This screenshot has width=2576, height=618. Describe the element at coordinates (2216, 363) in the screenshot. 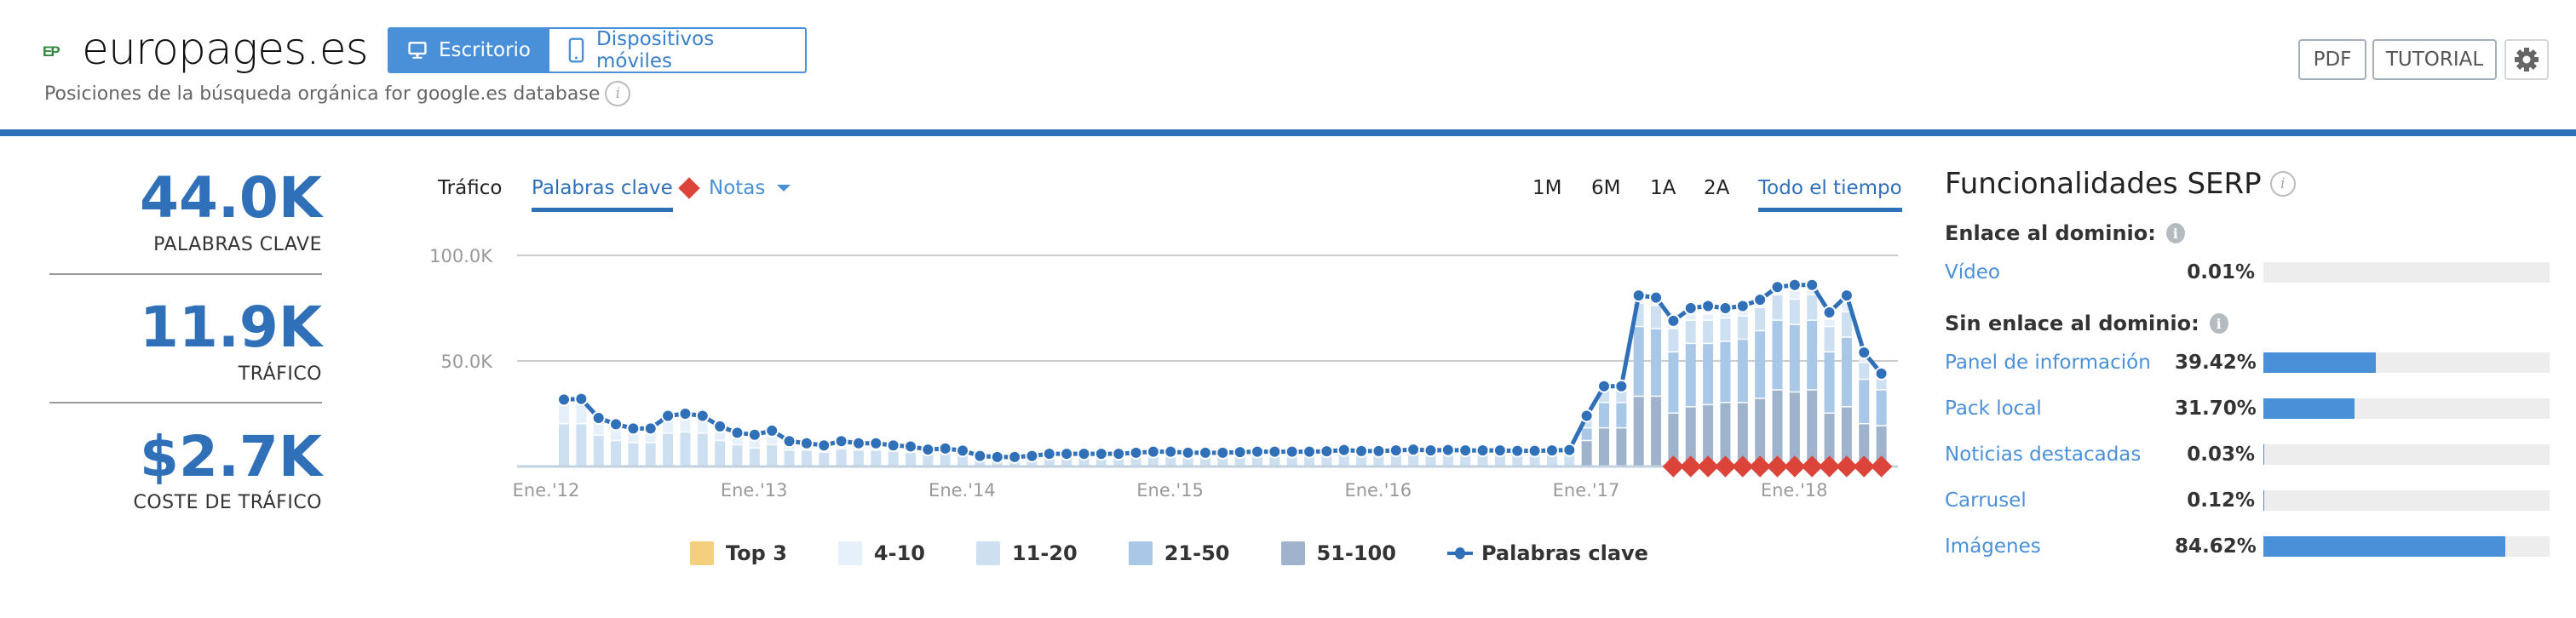

I see `serp-percent: 39.42%` at that location.